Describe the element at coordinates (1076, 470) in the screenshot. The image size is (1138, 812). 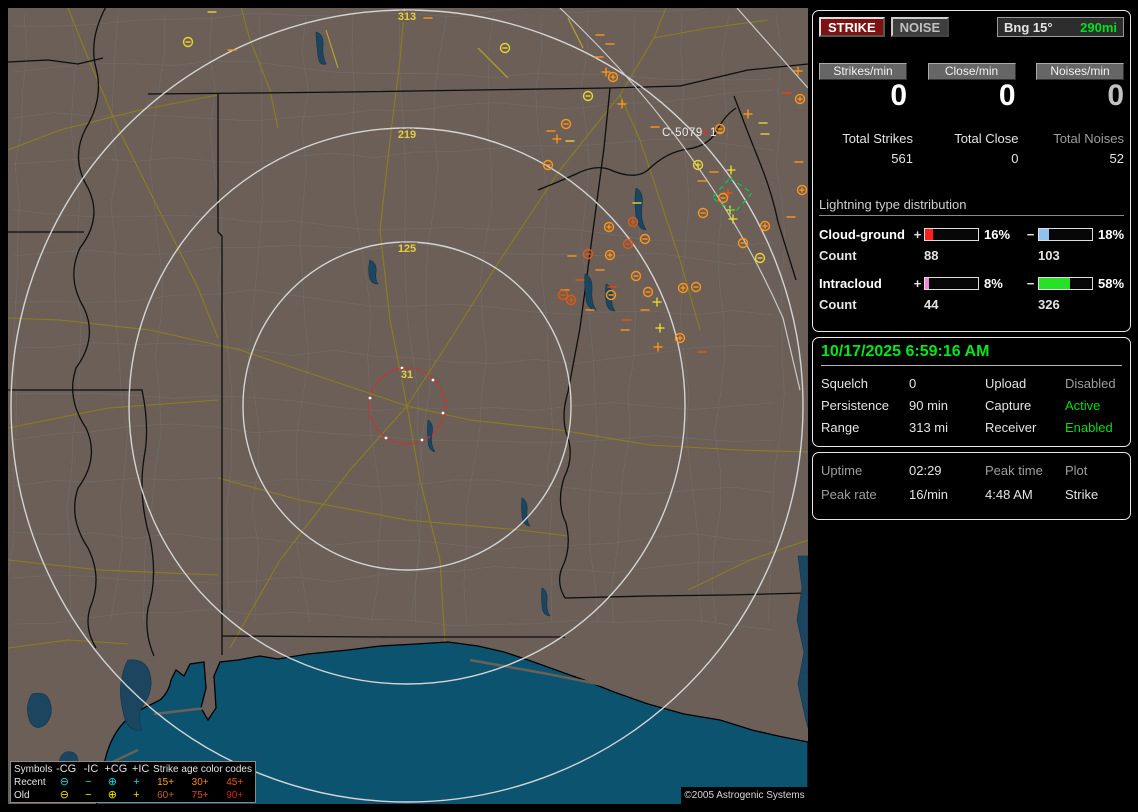
I see `stats-cell-3: Plot` at that location.